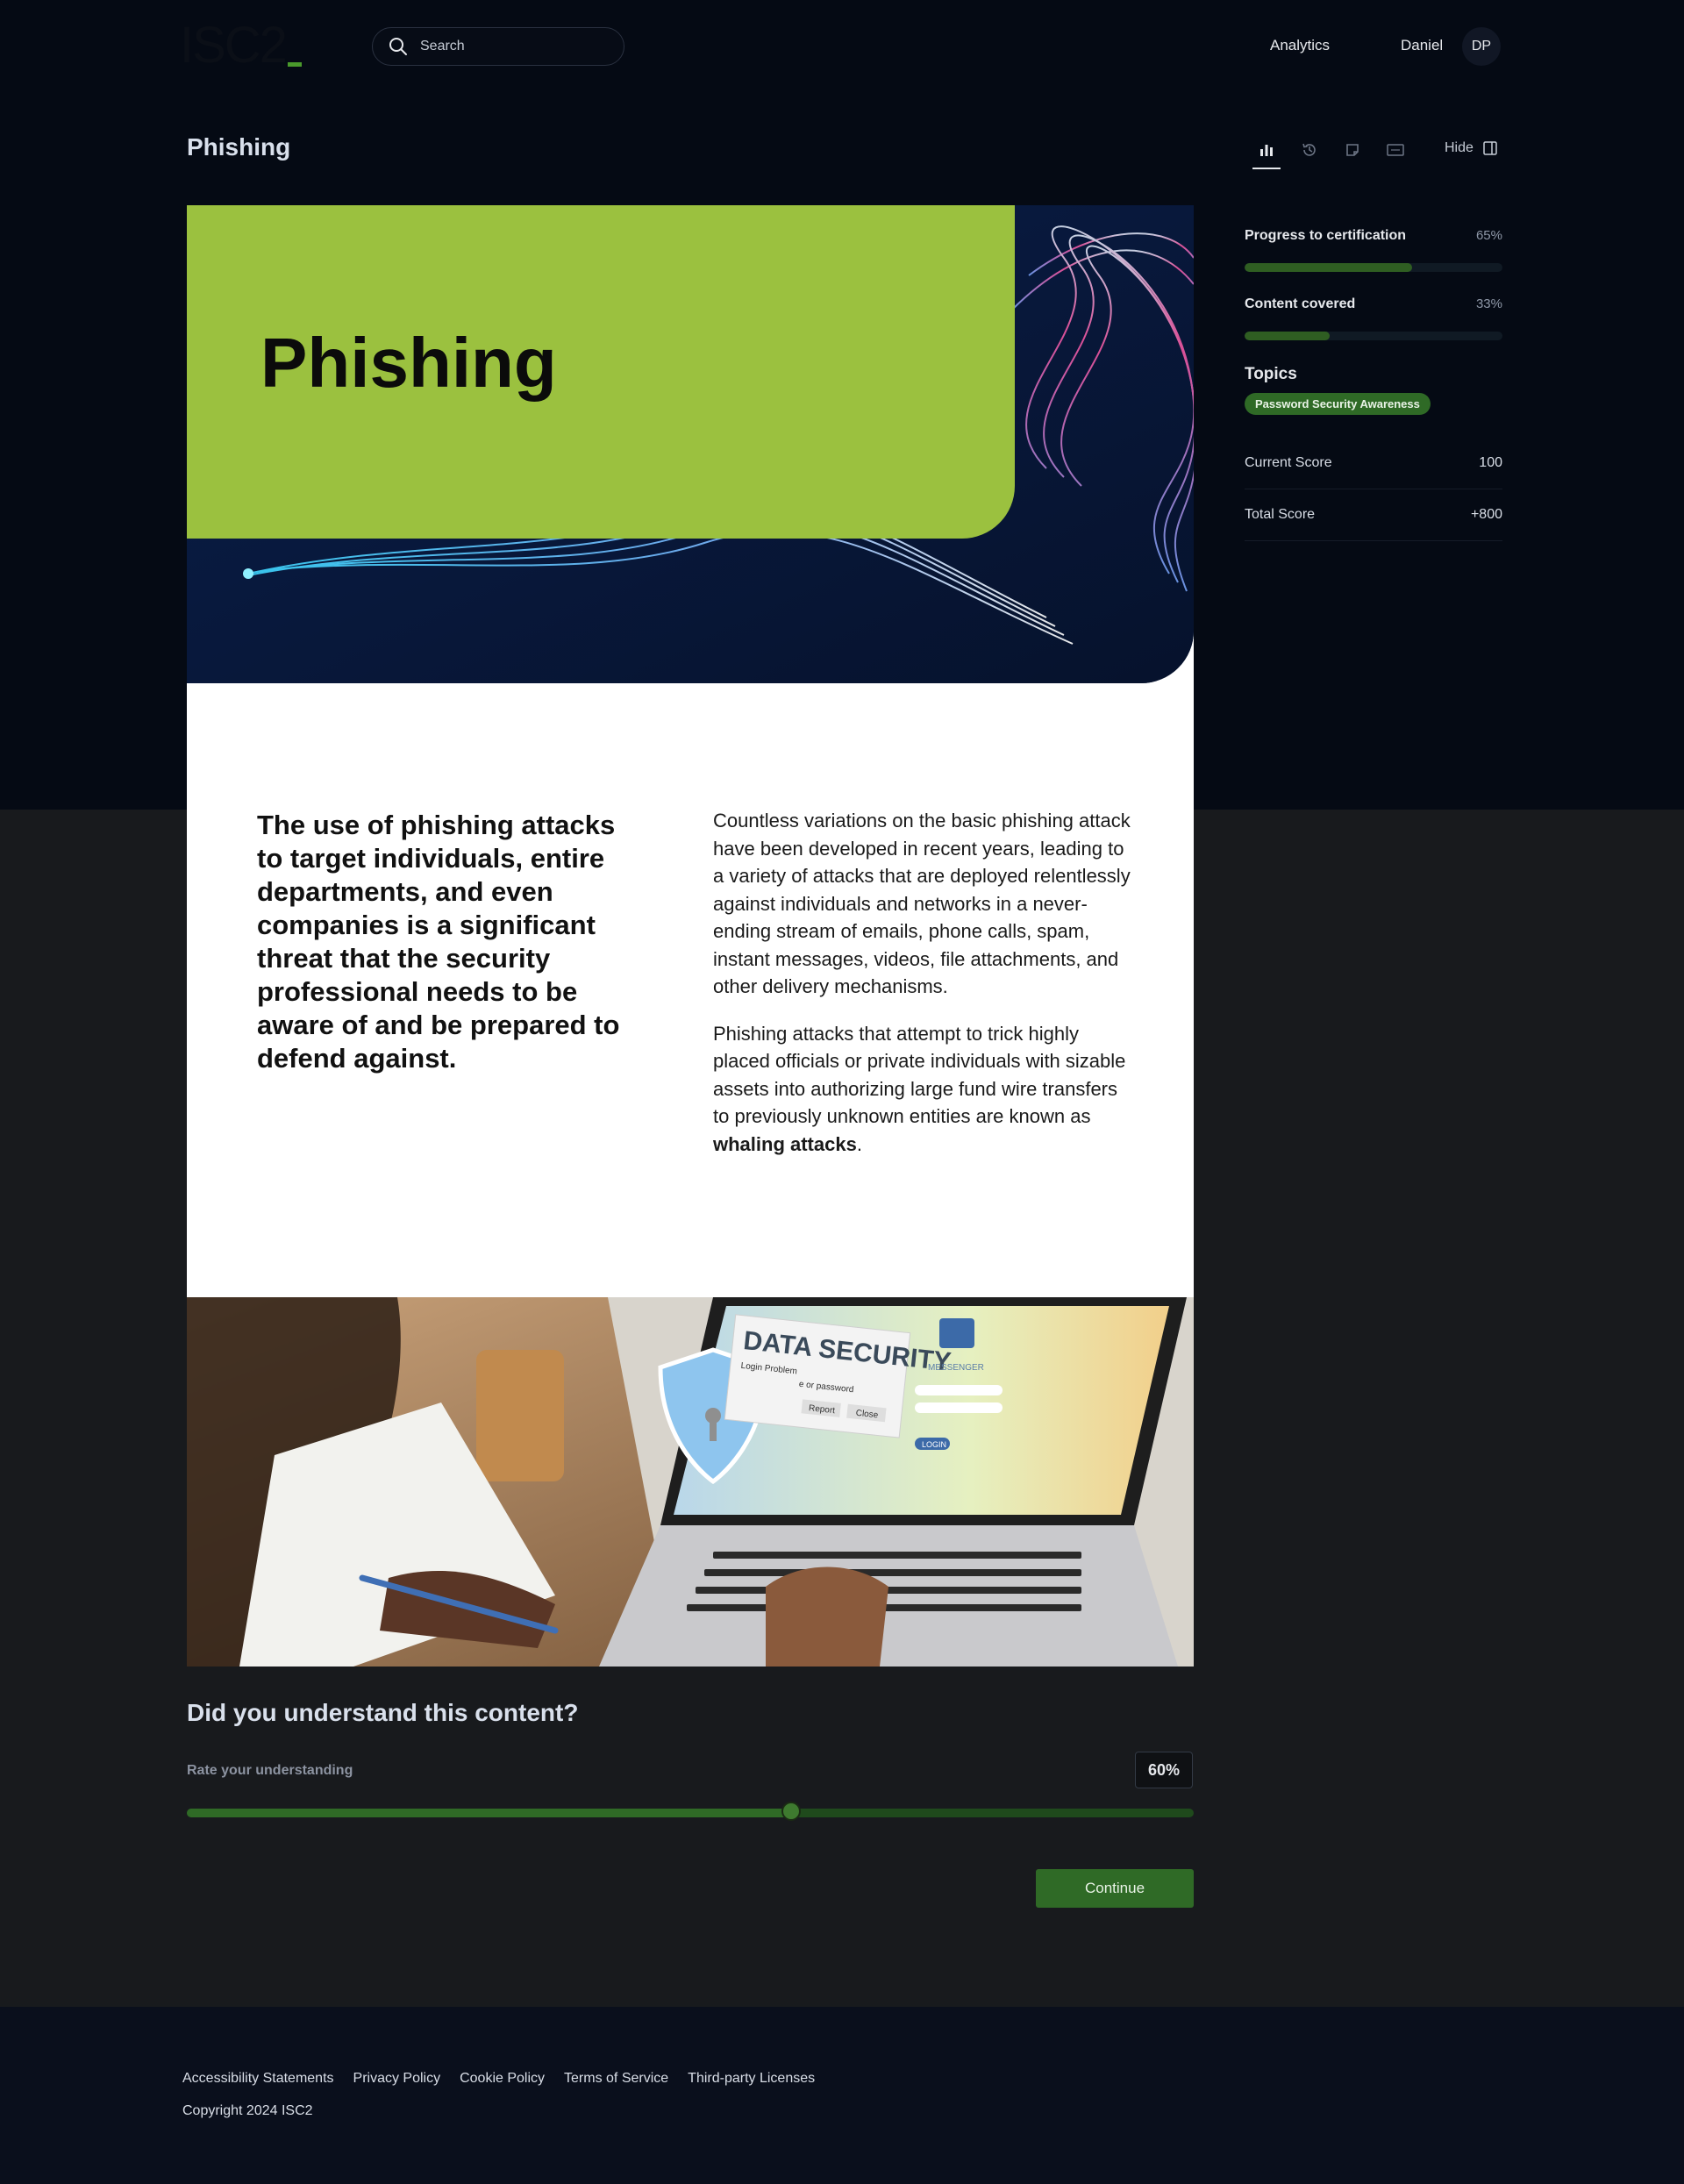 This screenshot has width=1684, height=2184. Describe the element at coordinates (956, 1368) in the screenshot. I see `messenger-text: MESSENGER` at that location.